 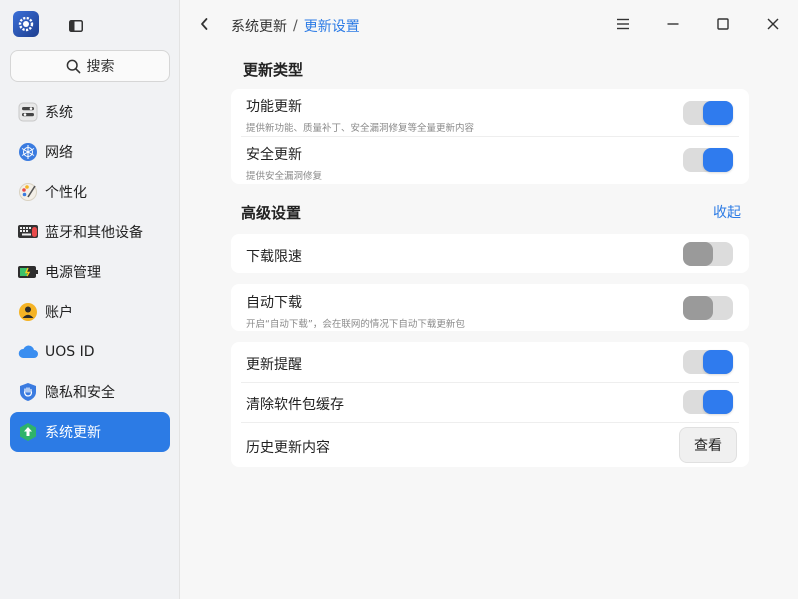 I want to click on sidebar-item-privacy: 隐私和安全, so click(x=90, y=392).